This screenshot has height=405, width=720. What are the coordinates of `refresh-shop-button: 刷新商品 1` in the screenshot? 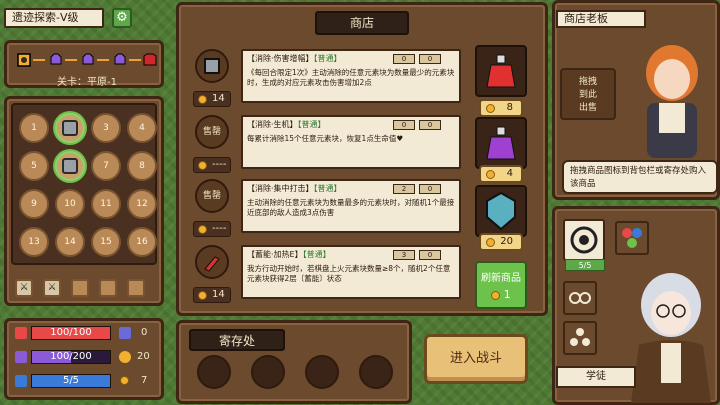 It's located at (501, 285).